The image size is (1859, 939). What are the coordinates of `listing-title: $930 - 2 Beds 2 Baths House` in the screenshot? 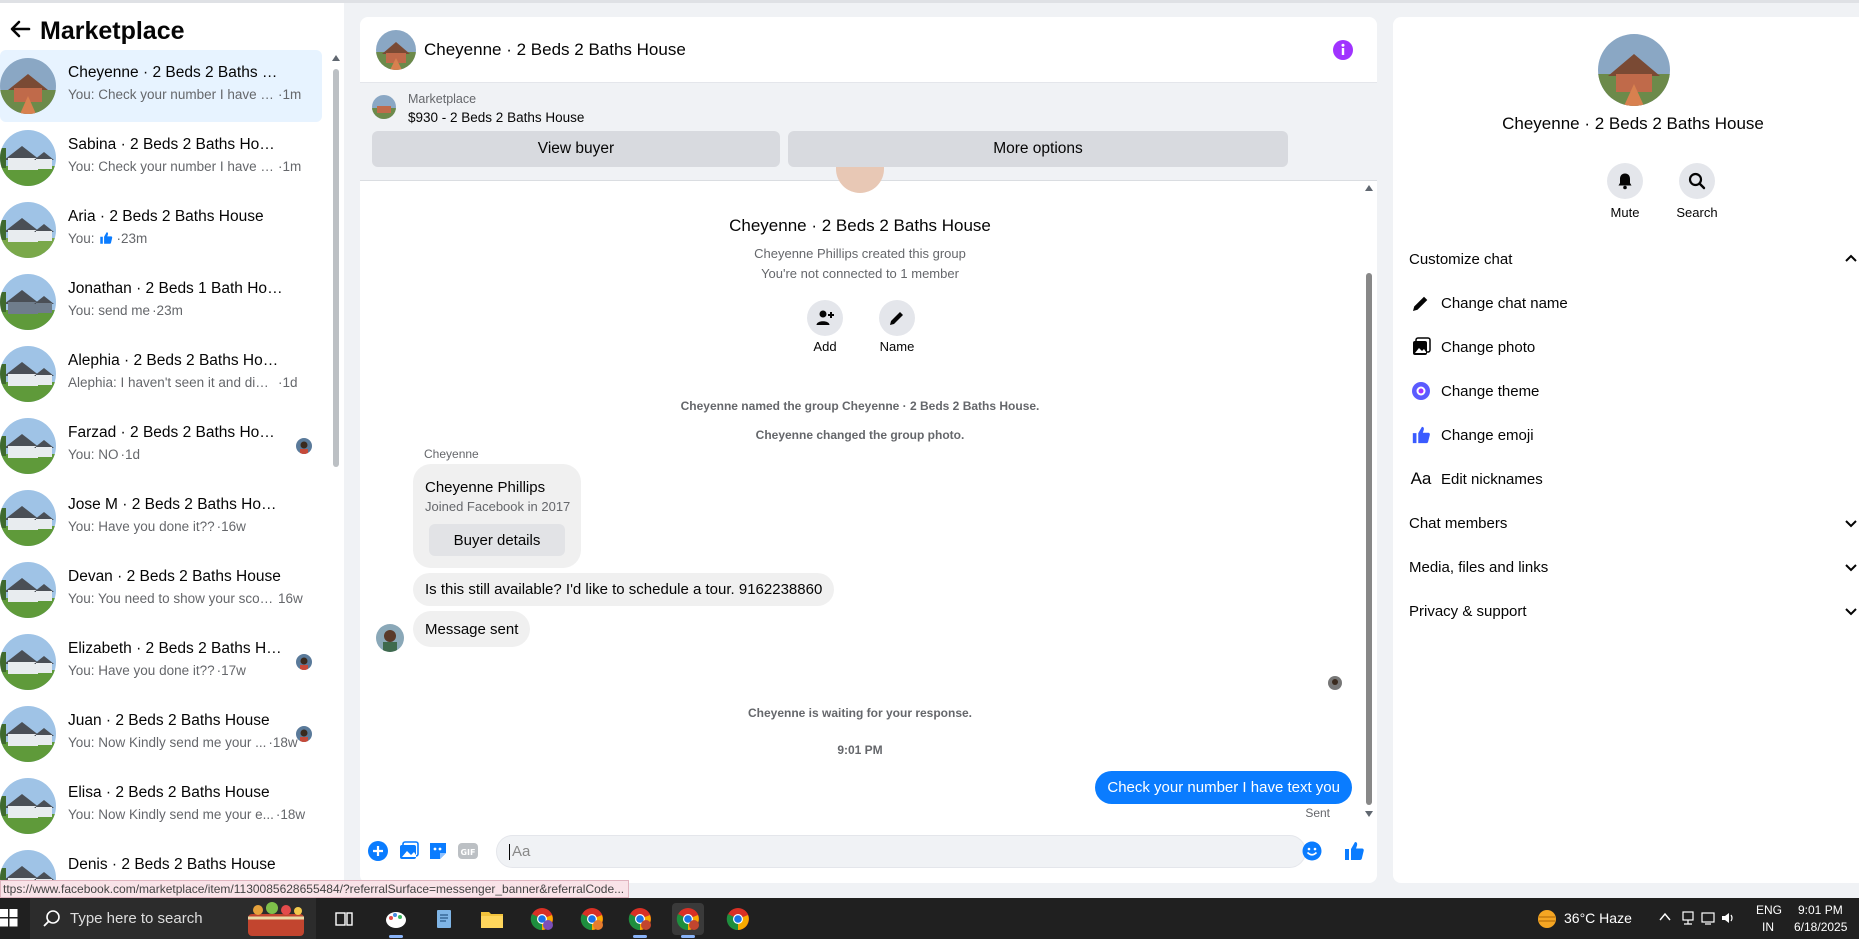 It's located at (496, 117).